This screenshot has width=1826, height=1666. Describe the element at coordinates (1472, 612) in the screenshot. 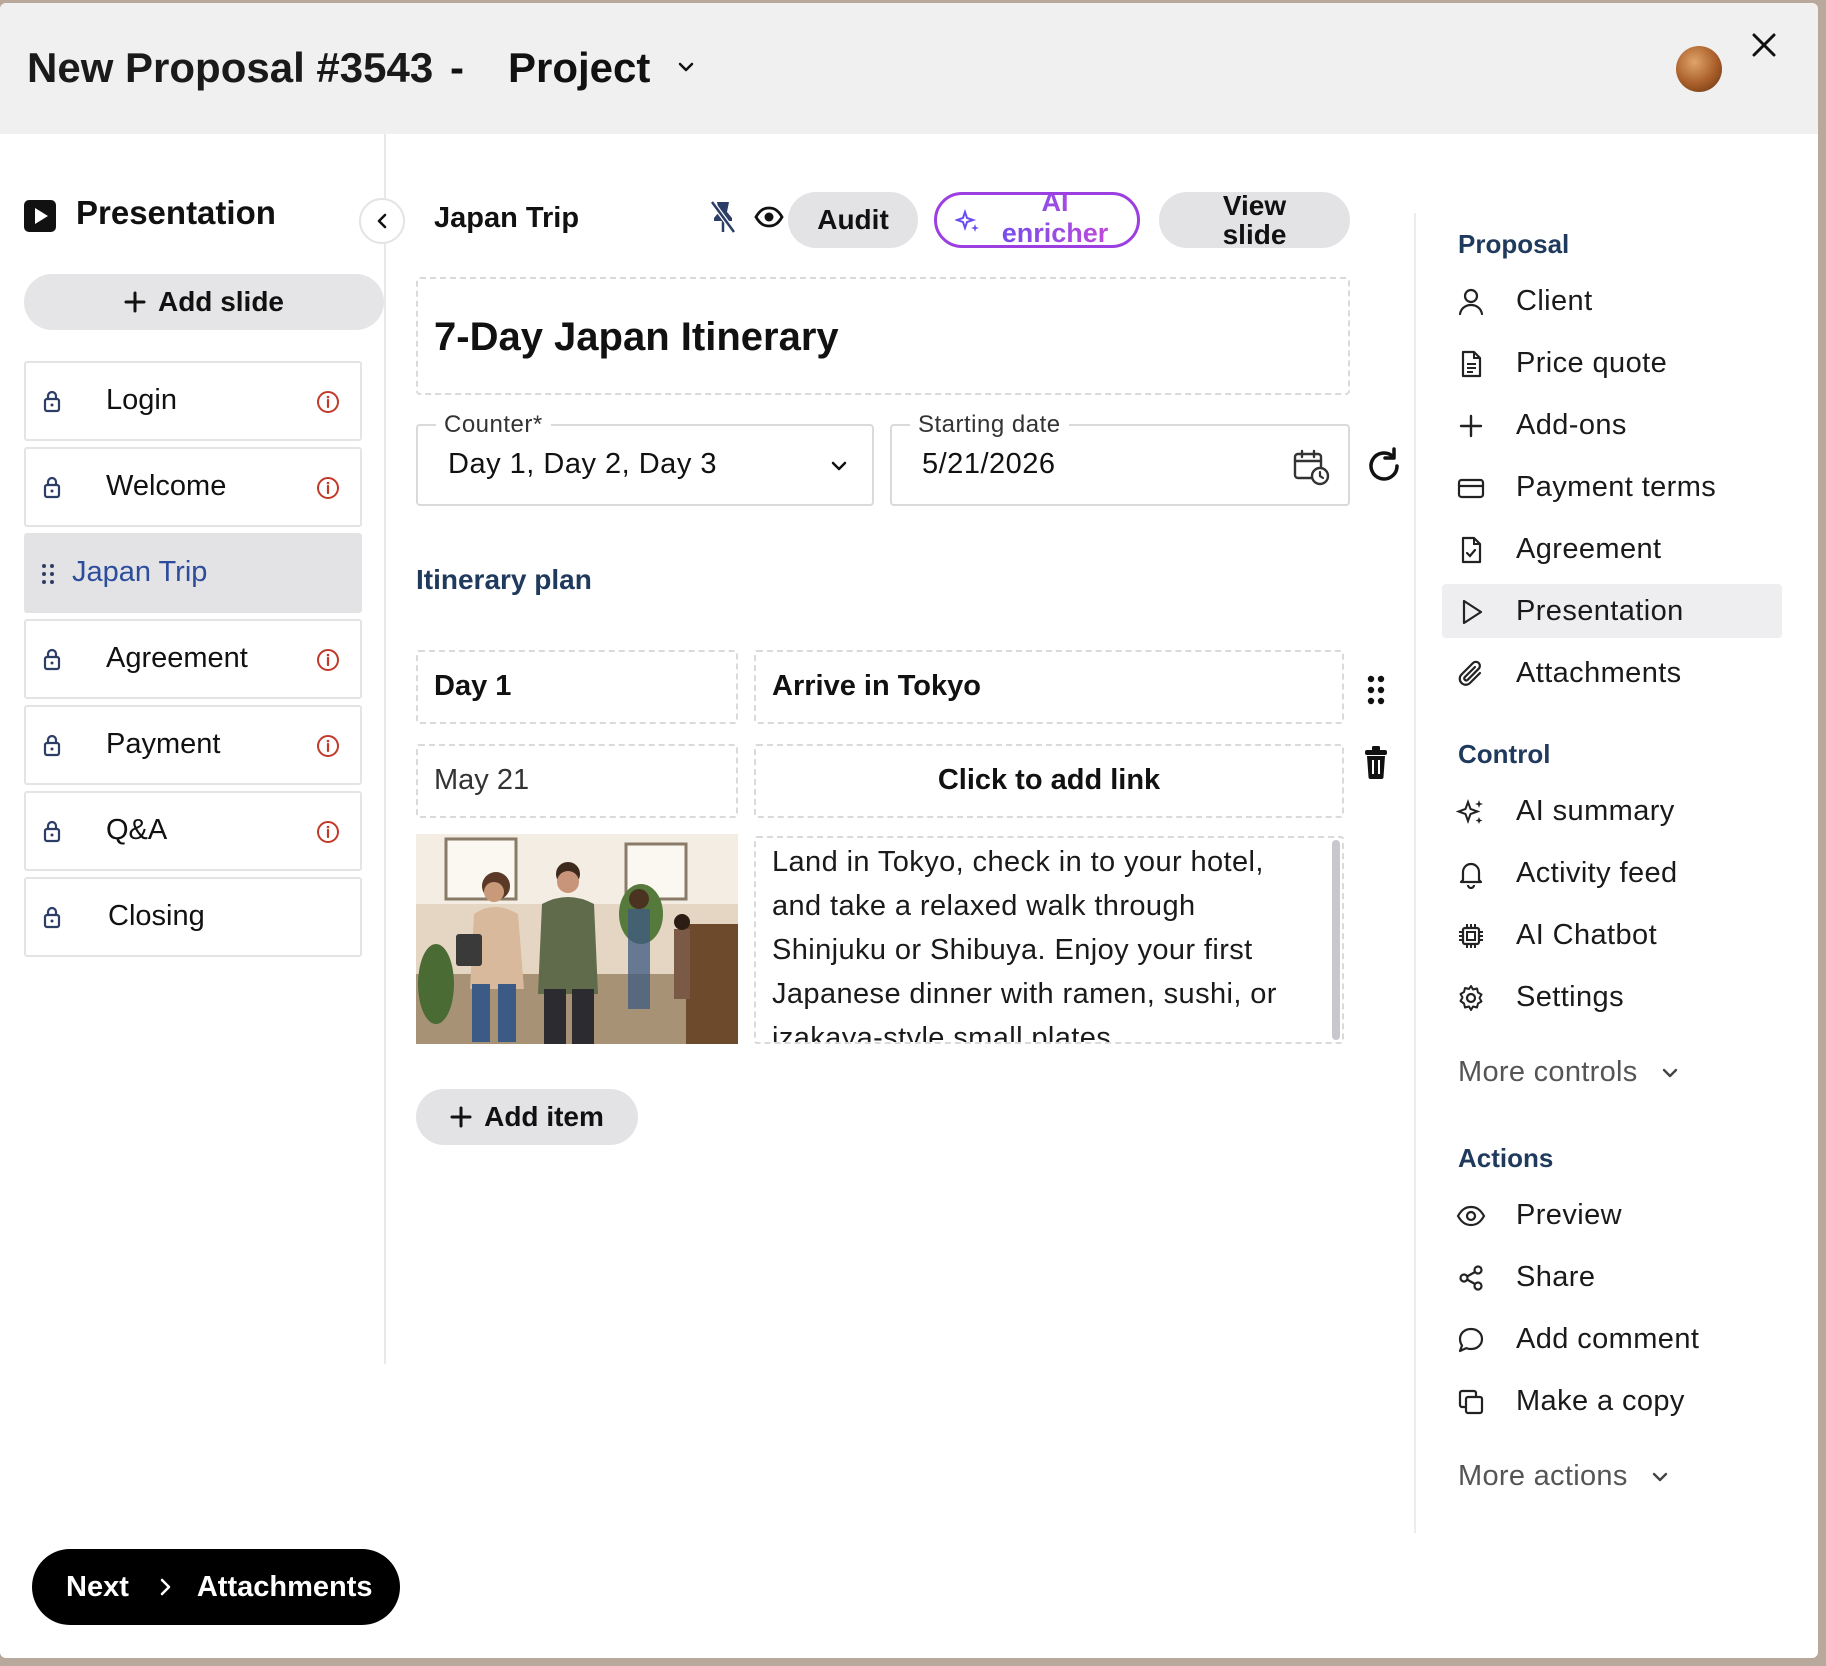

I see `play-icon` at that location.